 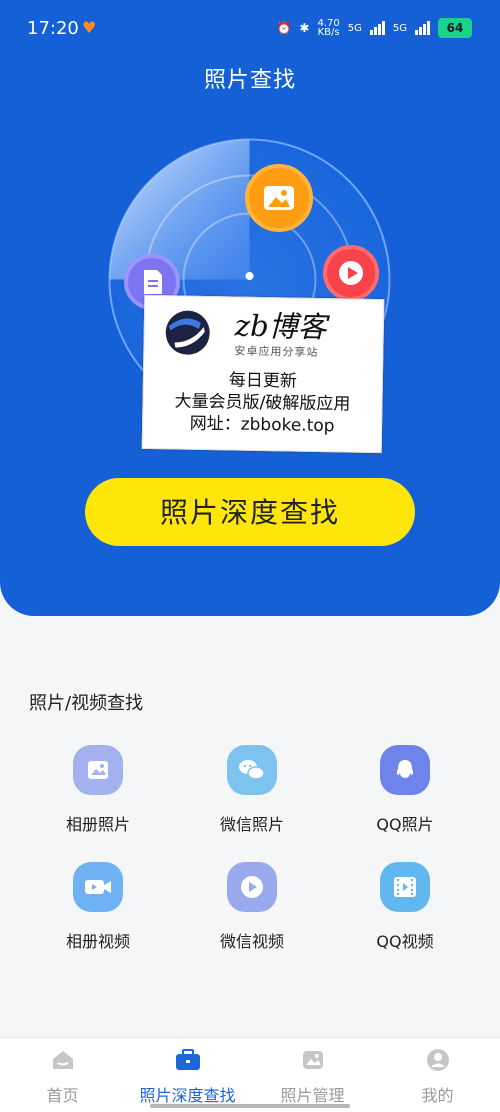 I want to click on status-time: 17:20, so click(x=53, y=28).